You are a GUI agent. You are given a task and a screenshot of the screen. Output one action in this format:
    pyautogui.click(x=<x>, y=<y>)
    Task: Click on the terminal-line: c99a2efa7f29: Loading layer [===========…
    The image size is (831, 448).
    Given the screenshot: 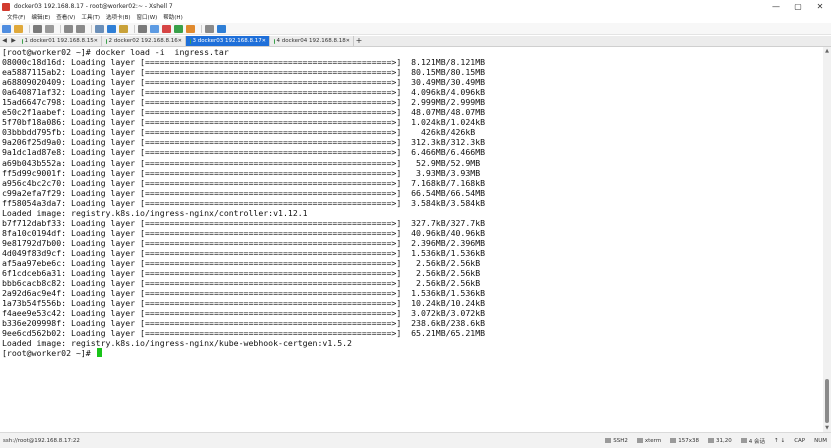 What is the action you would take?
    pyautogui.click(x=244, y=192)
    